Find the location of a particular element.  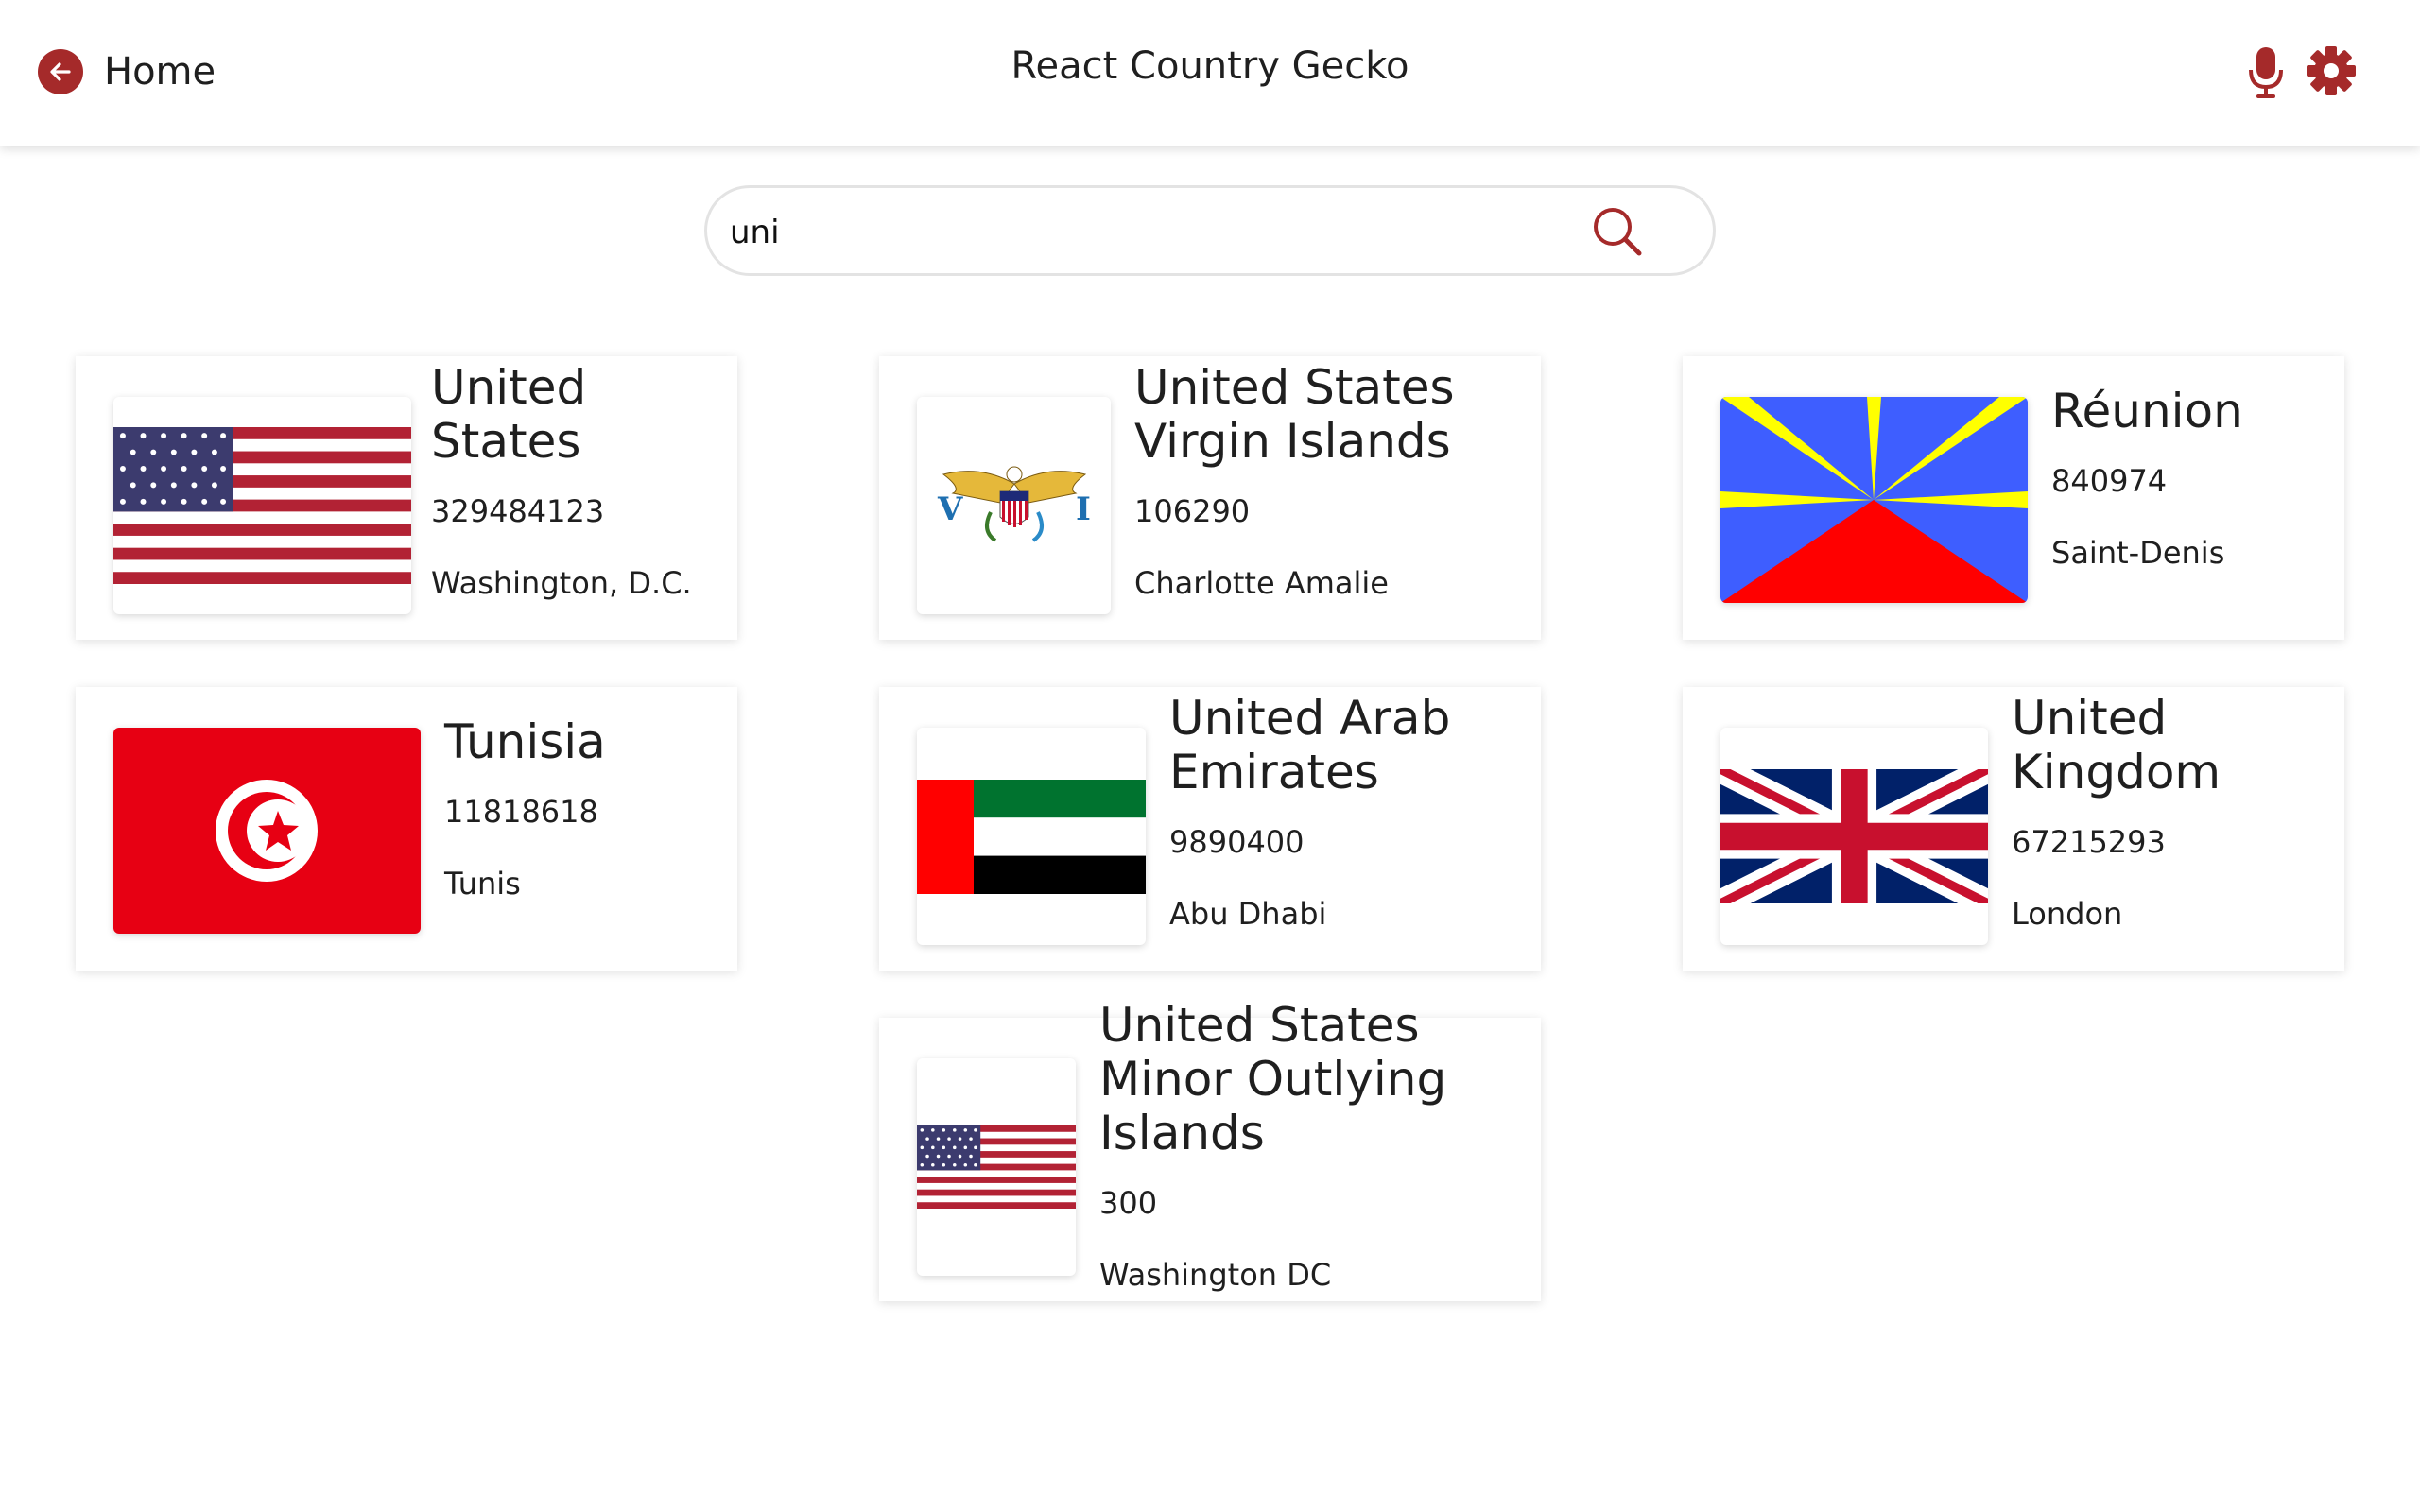

country-capital: Abu Dhabi is located at coordinates (1248, 914).